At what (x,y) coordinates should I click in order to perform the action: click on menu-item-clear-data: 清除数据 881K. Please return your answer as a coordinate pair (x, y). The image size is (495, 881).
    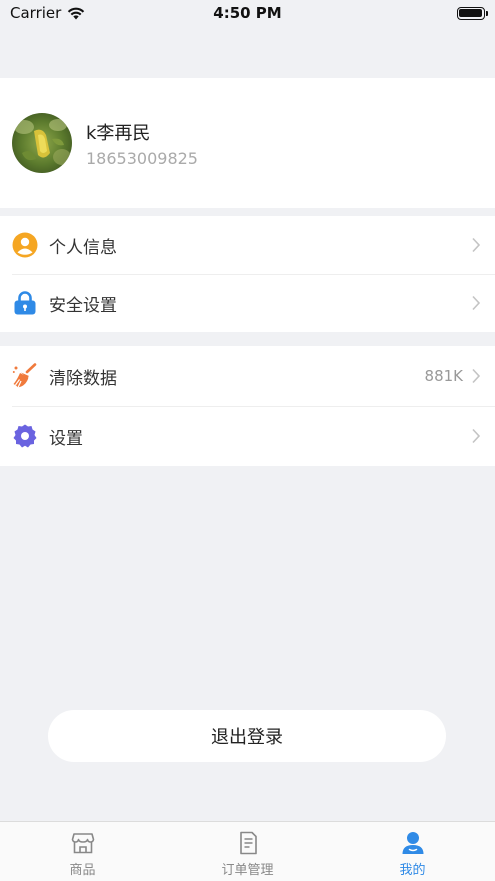
    Looking at the image, I should click on (247, 376).